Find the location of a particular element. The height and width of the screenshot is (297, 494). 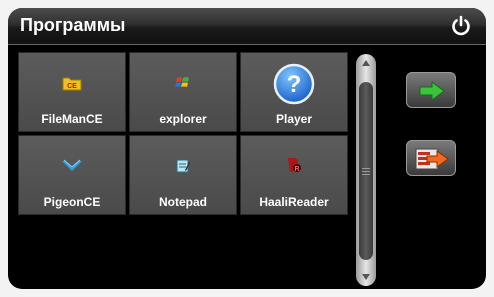

arrow-right-icon is located at coordinates (432, 91).